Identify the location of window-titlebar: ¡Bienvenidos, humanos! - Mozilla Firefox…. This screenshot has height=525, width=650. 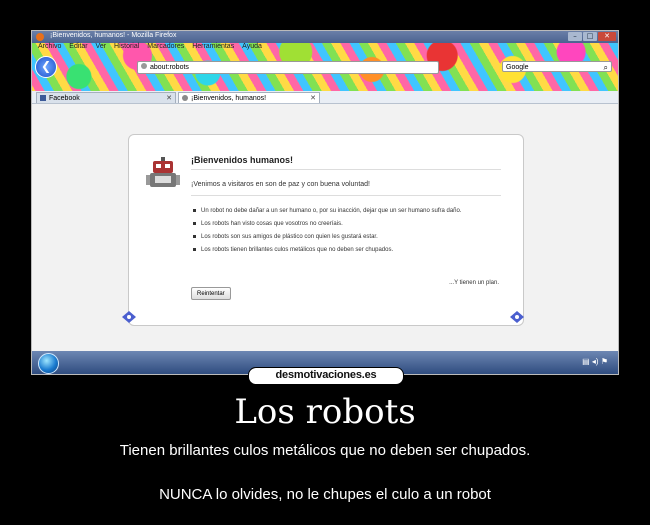
(325, 37).